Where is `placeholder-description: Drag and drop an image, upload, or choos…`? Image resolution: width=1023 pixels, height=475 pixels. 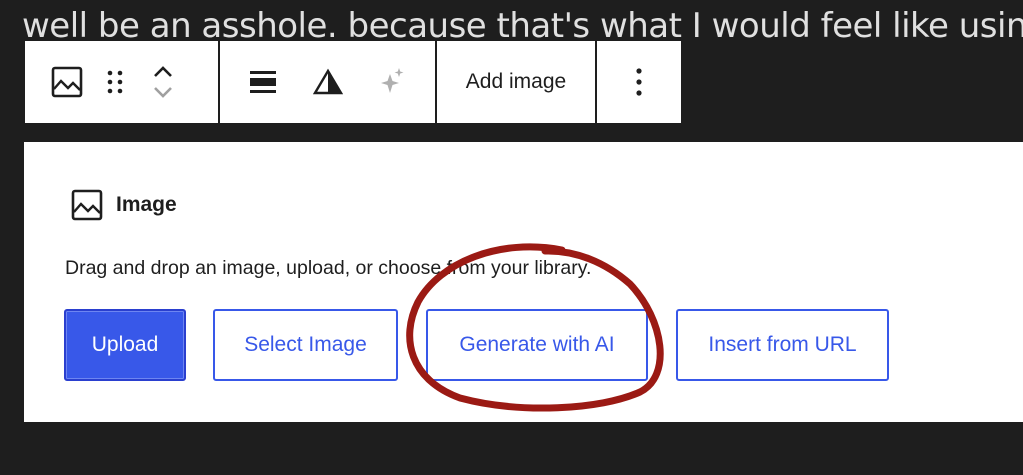
placeholder-description: Drag and drop an image, upload, or choos… is located at coordinates (328, 268).